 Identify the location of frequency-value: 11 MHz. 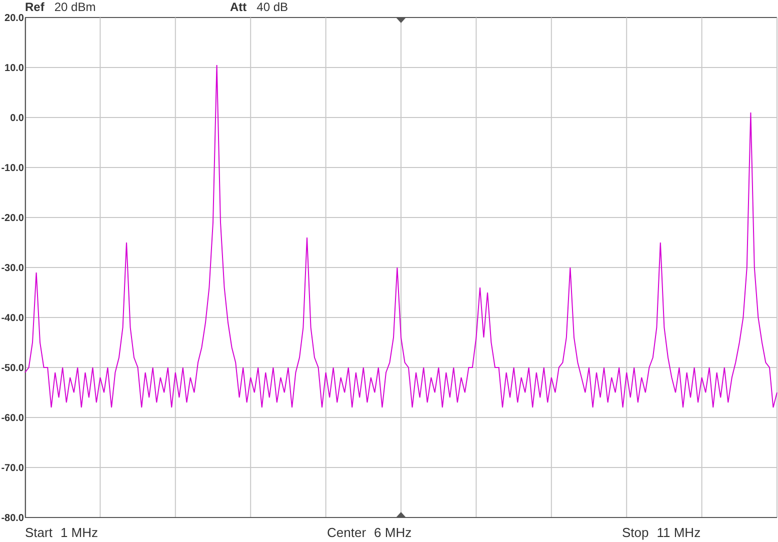
(678, 532).